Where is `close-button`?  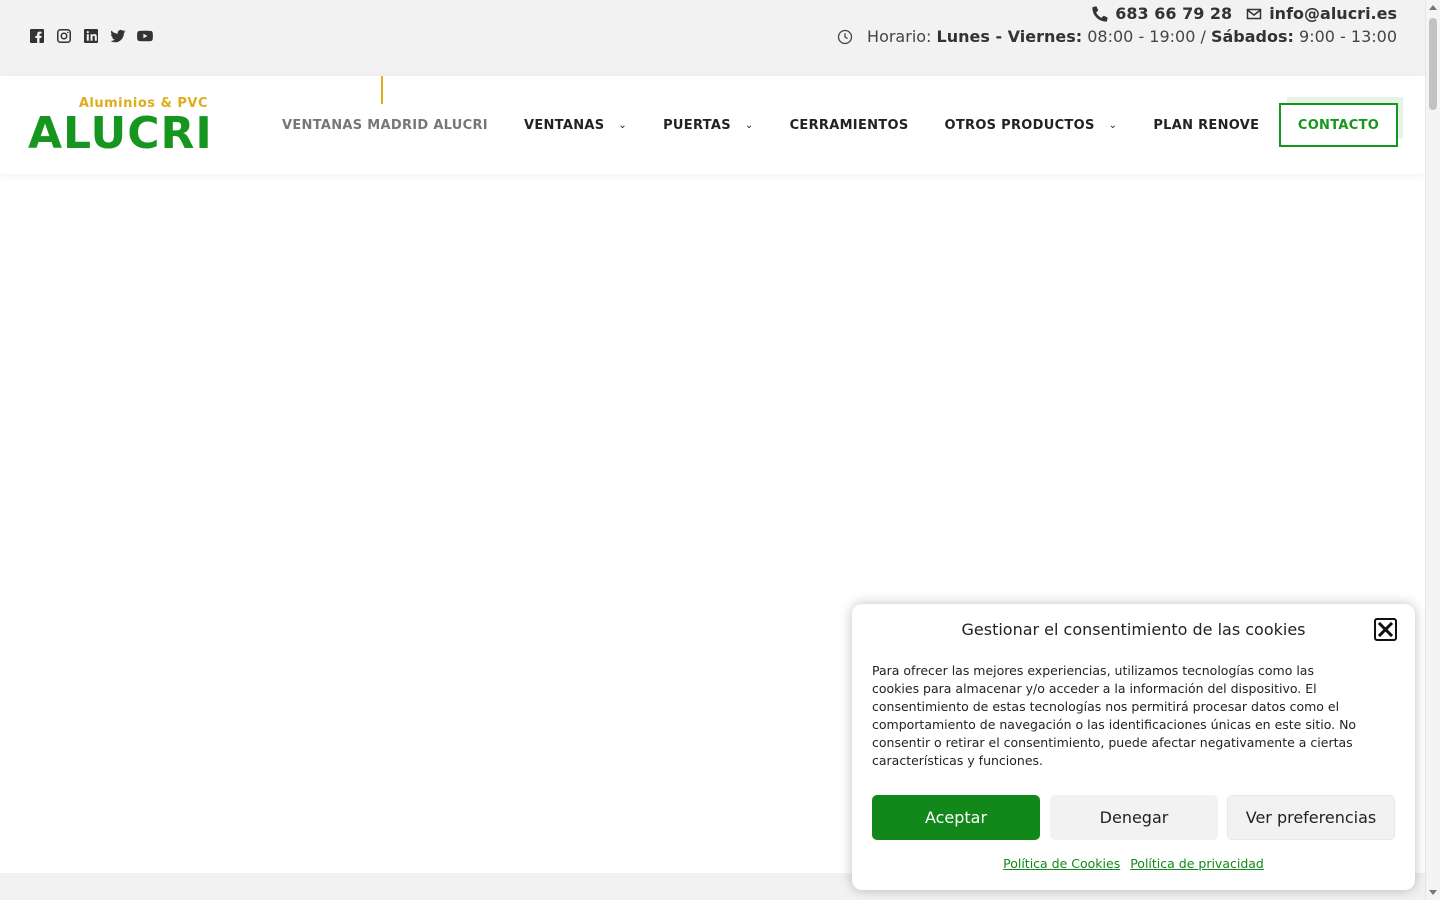
close-button is located at coordinates (1385, 629).